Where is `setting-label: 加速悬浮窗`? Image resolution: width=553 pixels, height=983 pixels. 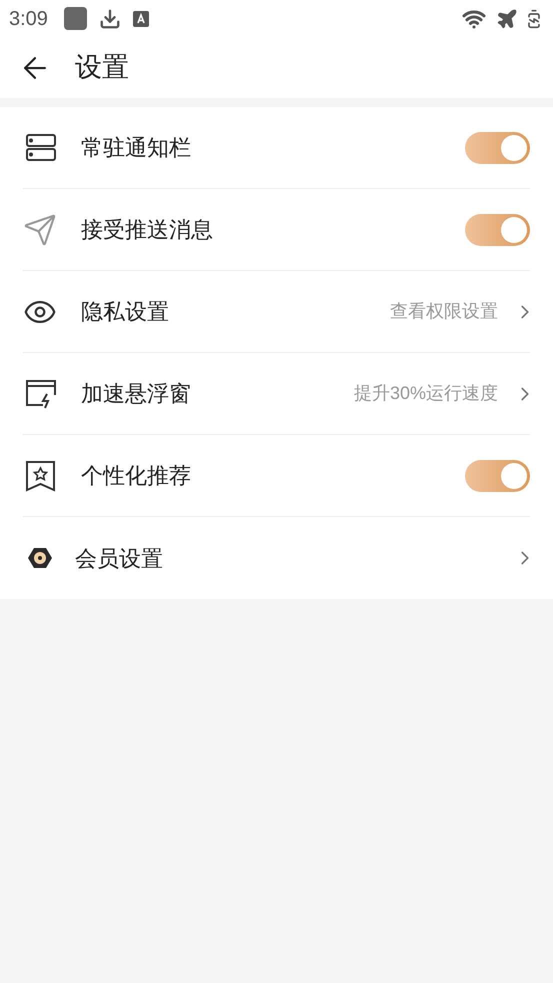
setting-label: 加速悬浮窗 is located at coordinates (136, 394).